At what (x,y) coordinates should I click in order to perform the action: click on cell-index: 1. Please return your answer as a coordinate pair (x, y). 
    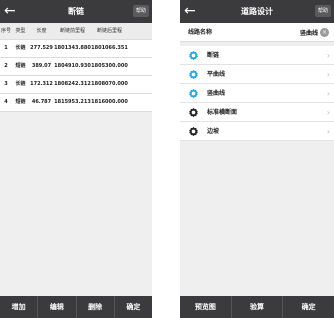
    Looking at the image, I should click on (6, 48).